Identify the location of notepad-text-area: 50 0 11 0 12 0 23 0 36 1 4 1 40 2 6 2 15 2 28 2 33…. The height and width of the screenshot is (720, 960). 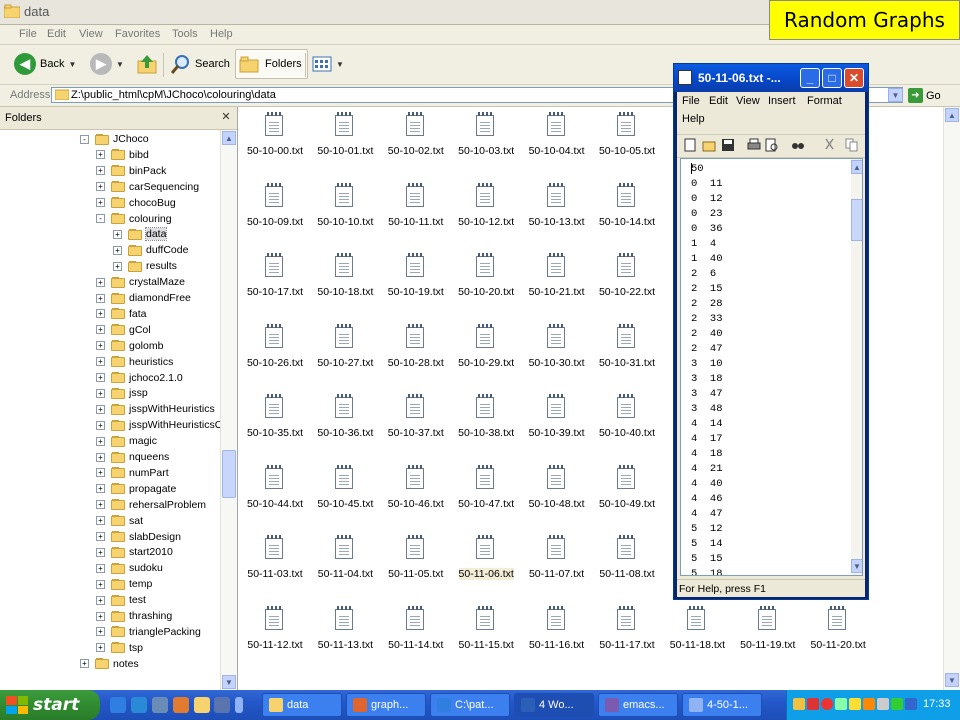
(771, 367).